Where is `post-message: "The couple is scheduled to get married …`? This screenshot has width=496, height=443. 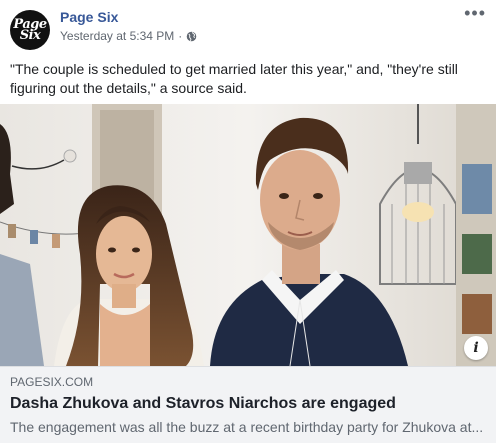 post-message: "The couple is scheduled to get married … is located at coordinates (234, 78).